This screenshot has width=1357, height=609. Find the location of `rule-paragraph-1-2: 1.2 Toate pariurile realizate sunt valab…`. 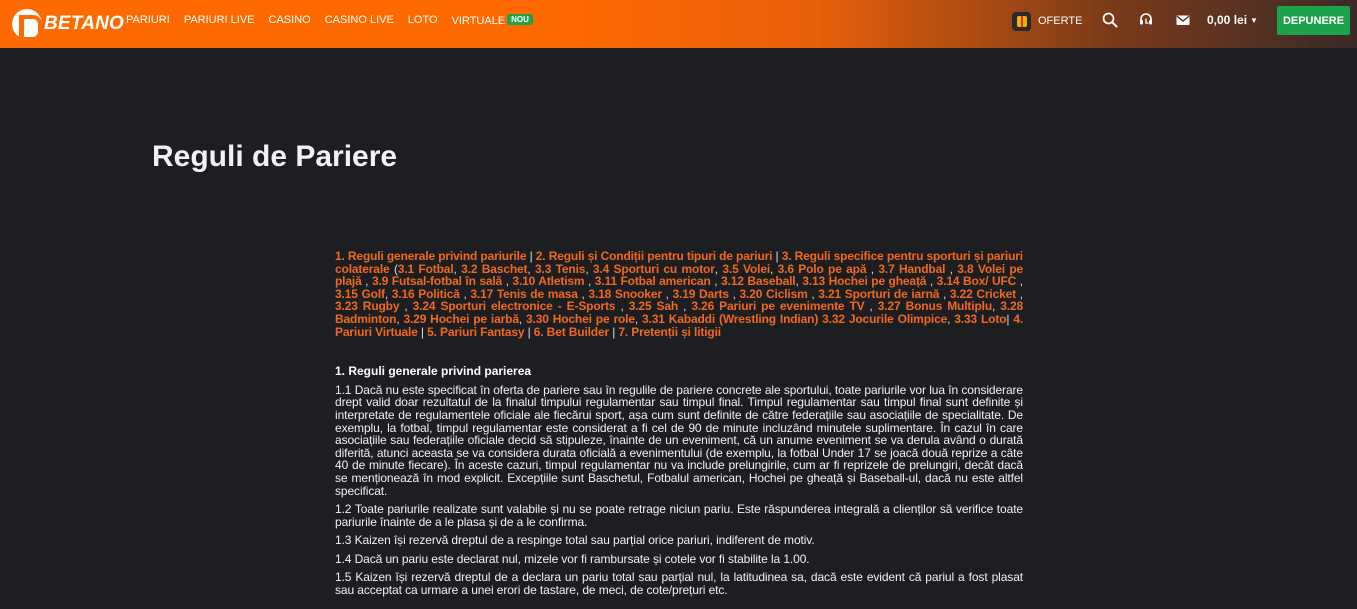

rule-paragraph-1-2: 1.2 Toate pariurile realizate sunt valab… is located at coordinates (679, 515).